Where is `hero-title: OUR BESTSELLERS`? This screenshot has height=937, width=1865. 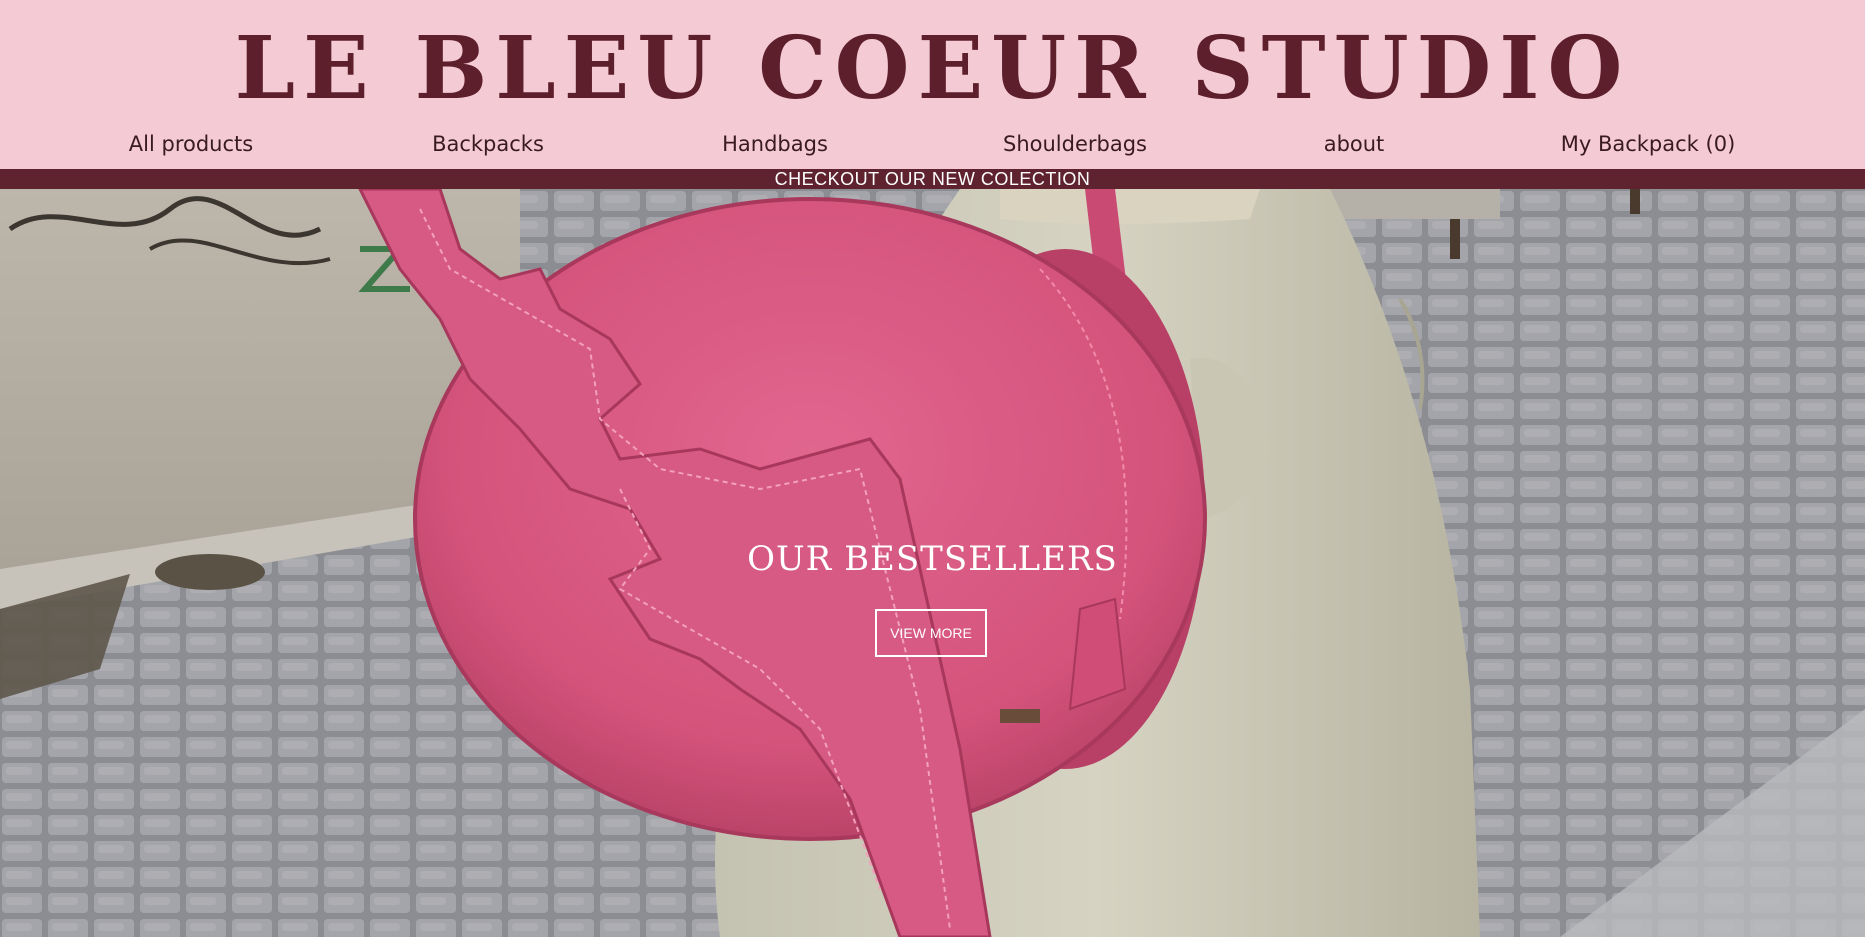 hero-title: OUR BESTSELLERS is located at coordinates (932, 559).